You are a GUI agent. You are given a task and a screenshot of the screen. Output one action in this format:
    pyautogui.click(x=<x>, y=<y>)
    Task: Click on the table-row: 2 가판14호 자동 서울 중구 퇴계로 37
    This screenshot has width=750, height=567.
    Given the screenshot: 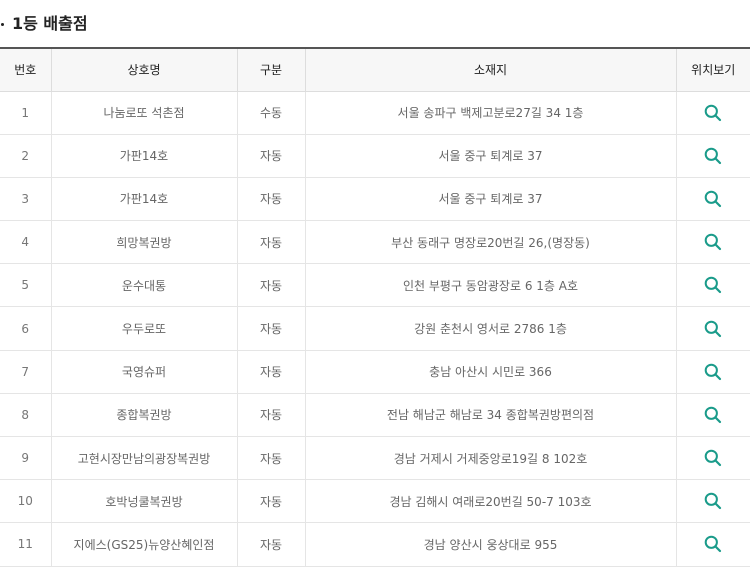 What is the action you would take?
    pyautogui.click(x=375, y=156)
    